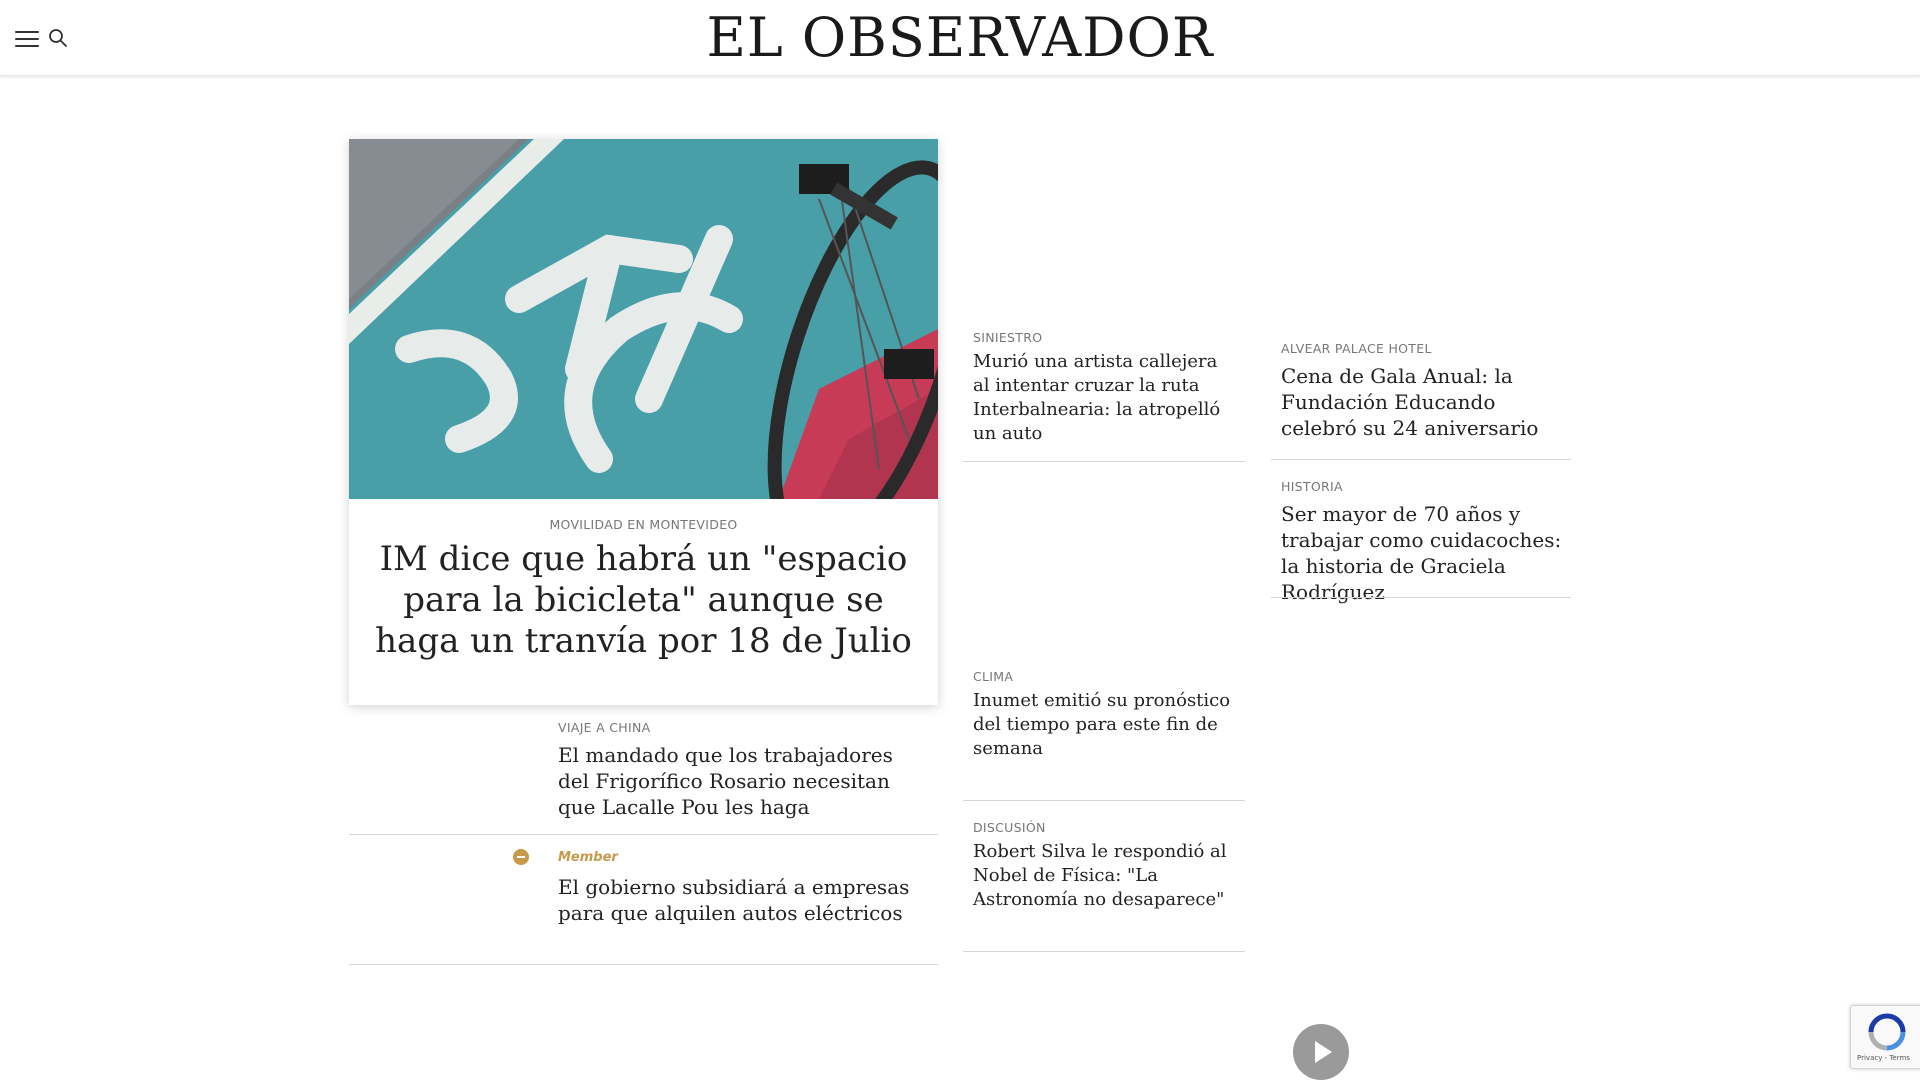  What do you see at coordinates (521, 857) in the screenshot?
I see `member-badge-icon` at bounding box center [521, 857].